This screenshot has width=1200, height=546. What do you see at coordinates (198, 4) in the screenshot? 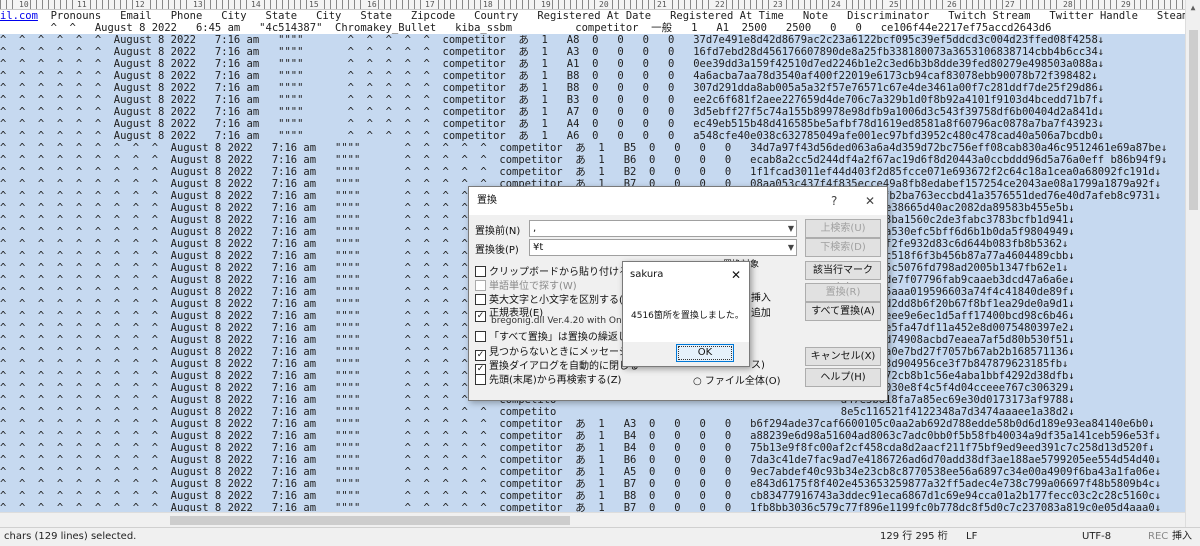
I see `ruler-mark: 13` at bounding box center [198, 4].